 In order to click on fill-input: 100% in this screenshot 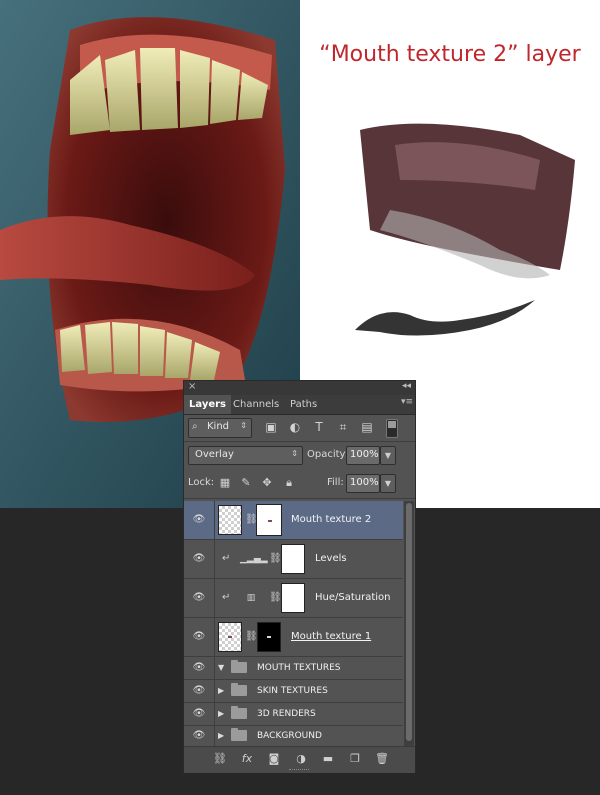, I will do `click(363, 483)`.